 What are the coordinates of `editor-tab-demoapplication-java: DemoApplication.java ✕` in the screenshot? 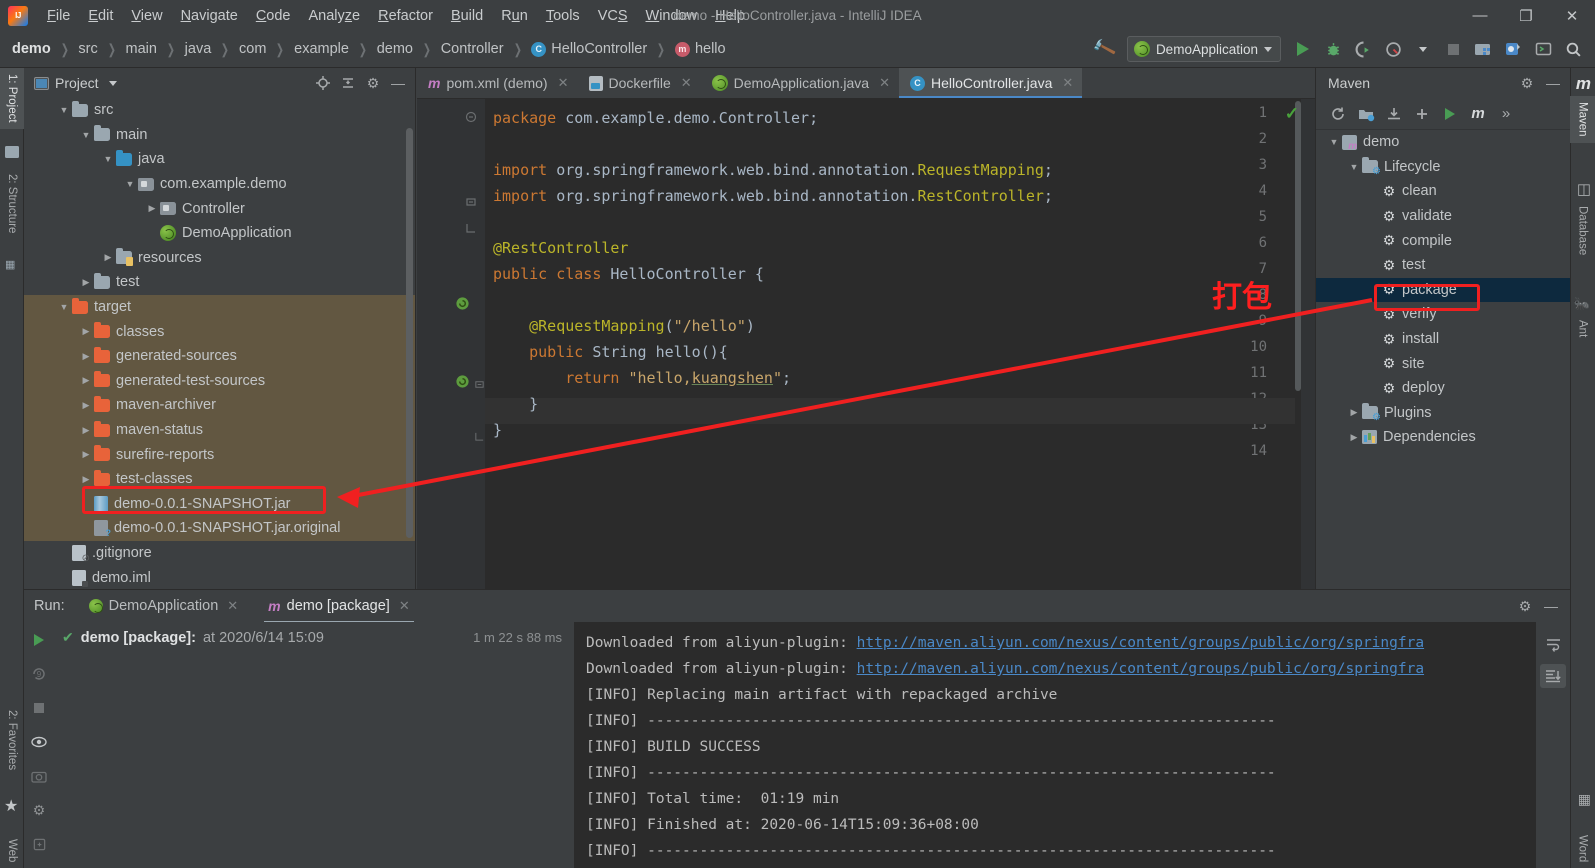 It's located at (800, 83).